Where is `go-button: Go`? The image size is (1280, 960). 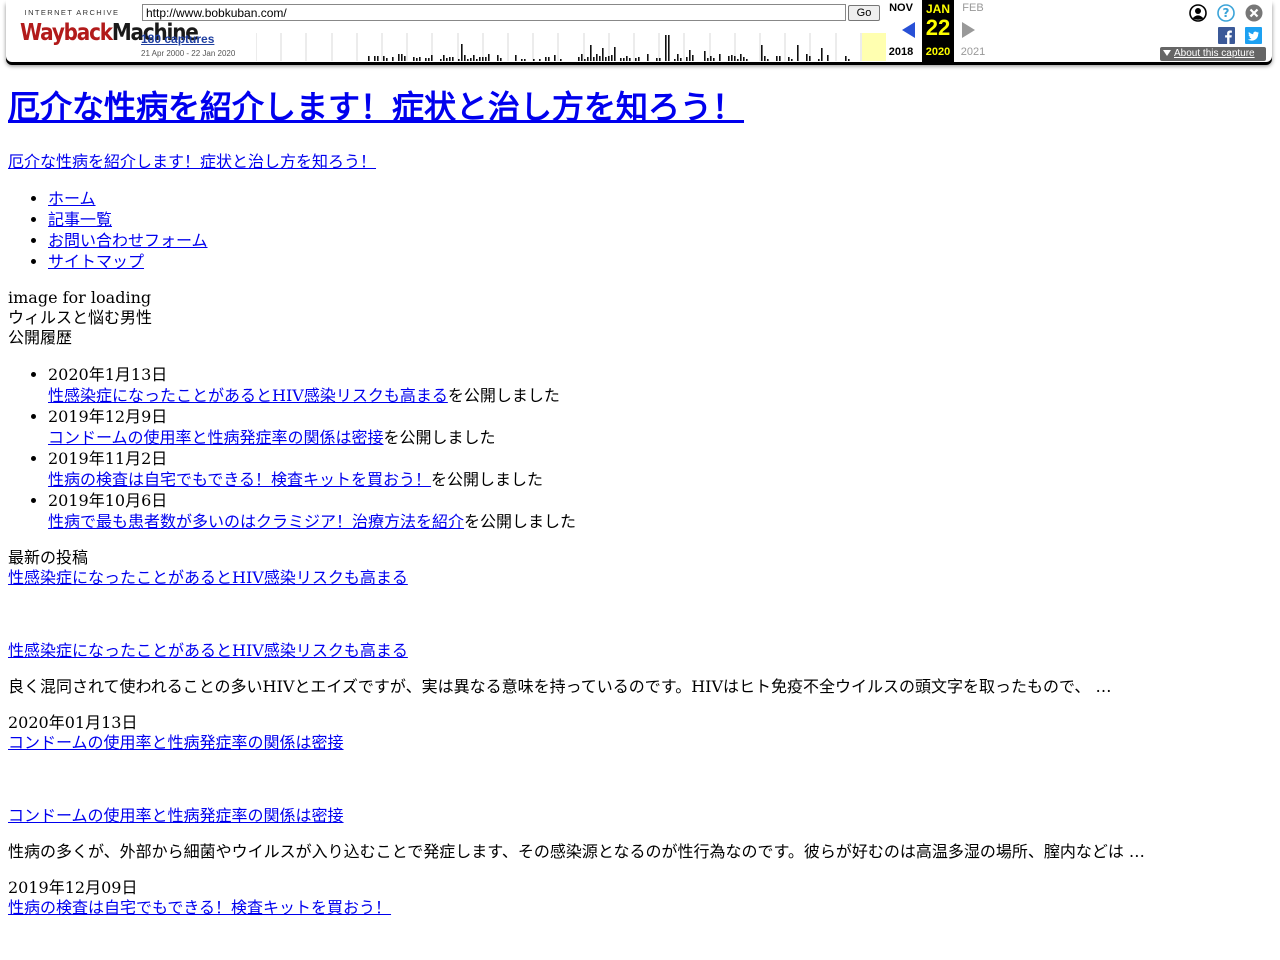
go-button: Go is located at coordinates (864, 13).